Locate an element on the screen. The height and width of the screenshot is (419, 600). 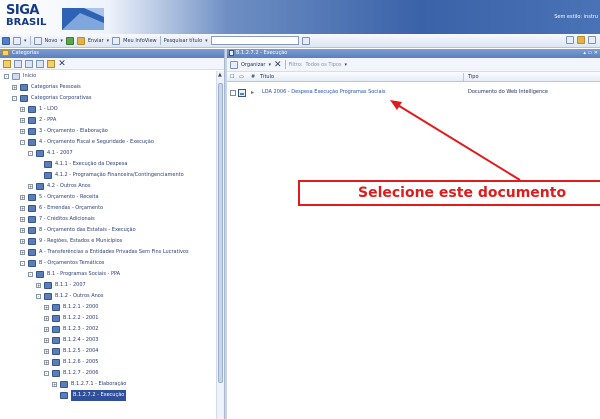
tree-item: +1 - LDO is located at coordinates (108, 109).